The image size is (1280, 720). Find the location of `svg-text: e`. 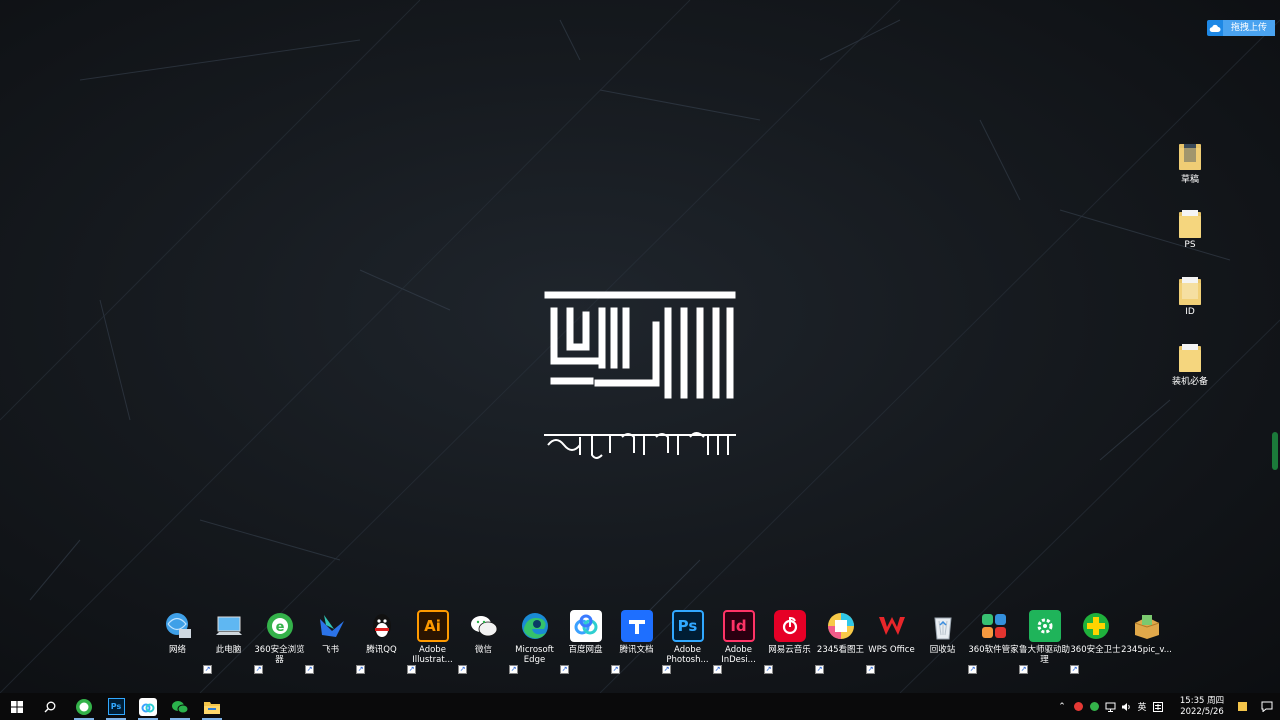

svg-text: e is located at coordinates (279, 627).